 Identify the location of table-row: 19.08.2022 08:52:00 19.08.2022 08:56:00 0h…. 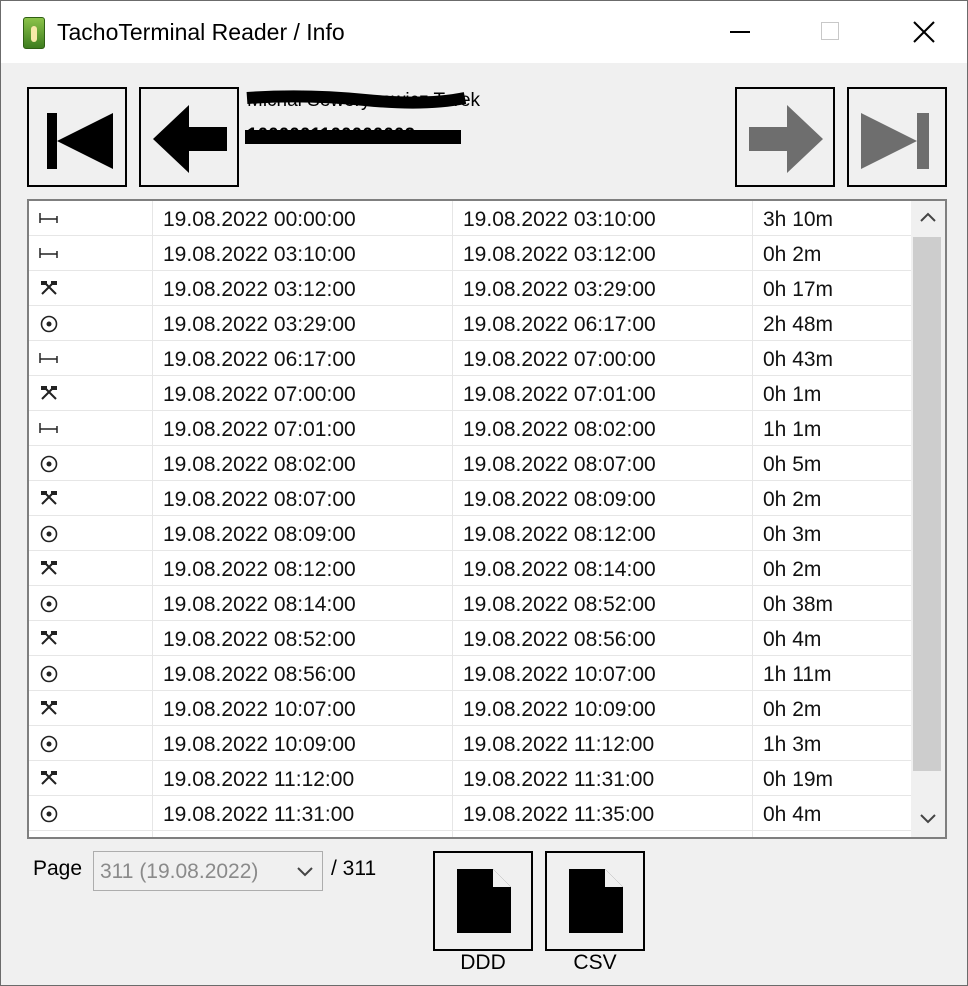
(470, 638).